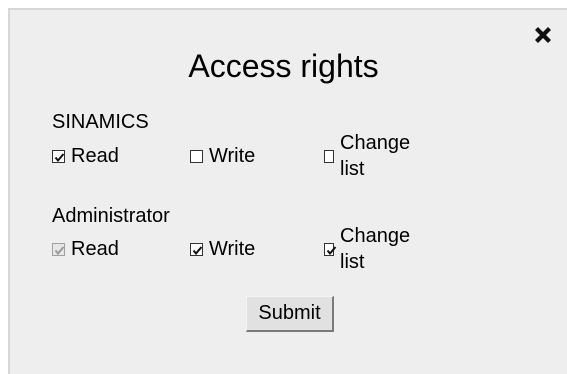  I want to click on administrator-write-checkbox: Write, so click(222, 249).